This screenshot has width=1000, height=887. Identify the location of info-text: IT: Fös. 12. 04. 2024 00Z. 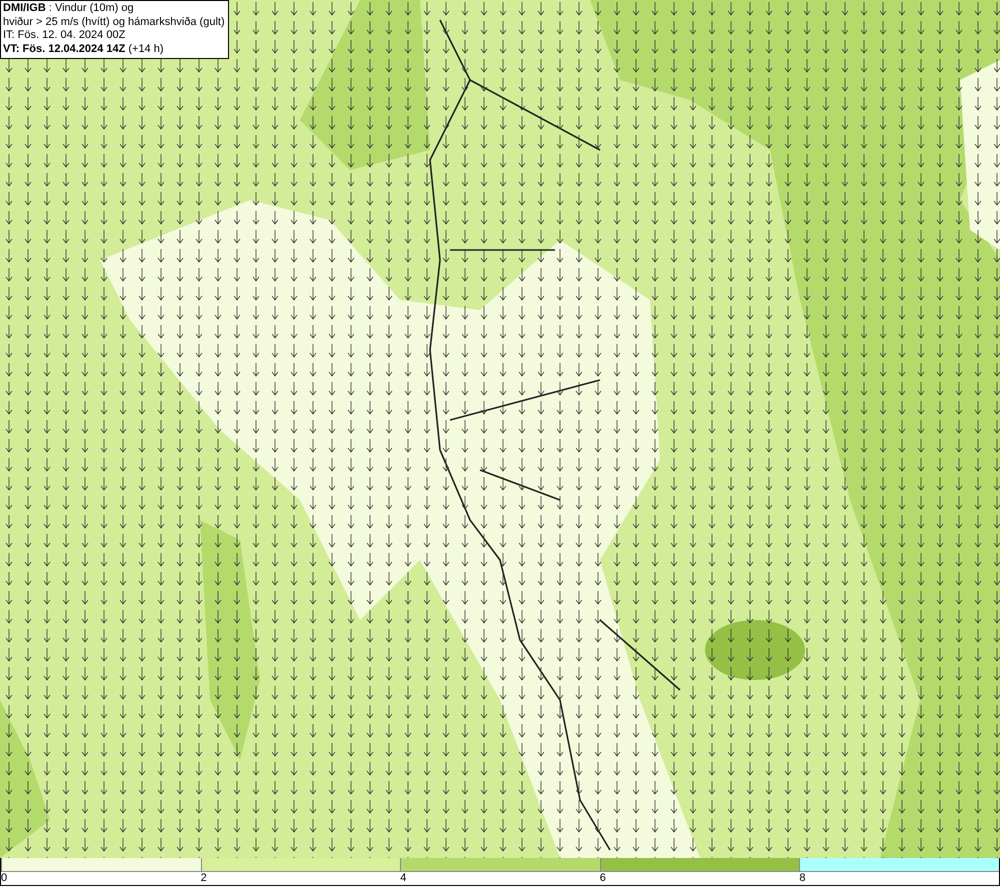
(64, 35).